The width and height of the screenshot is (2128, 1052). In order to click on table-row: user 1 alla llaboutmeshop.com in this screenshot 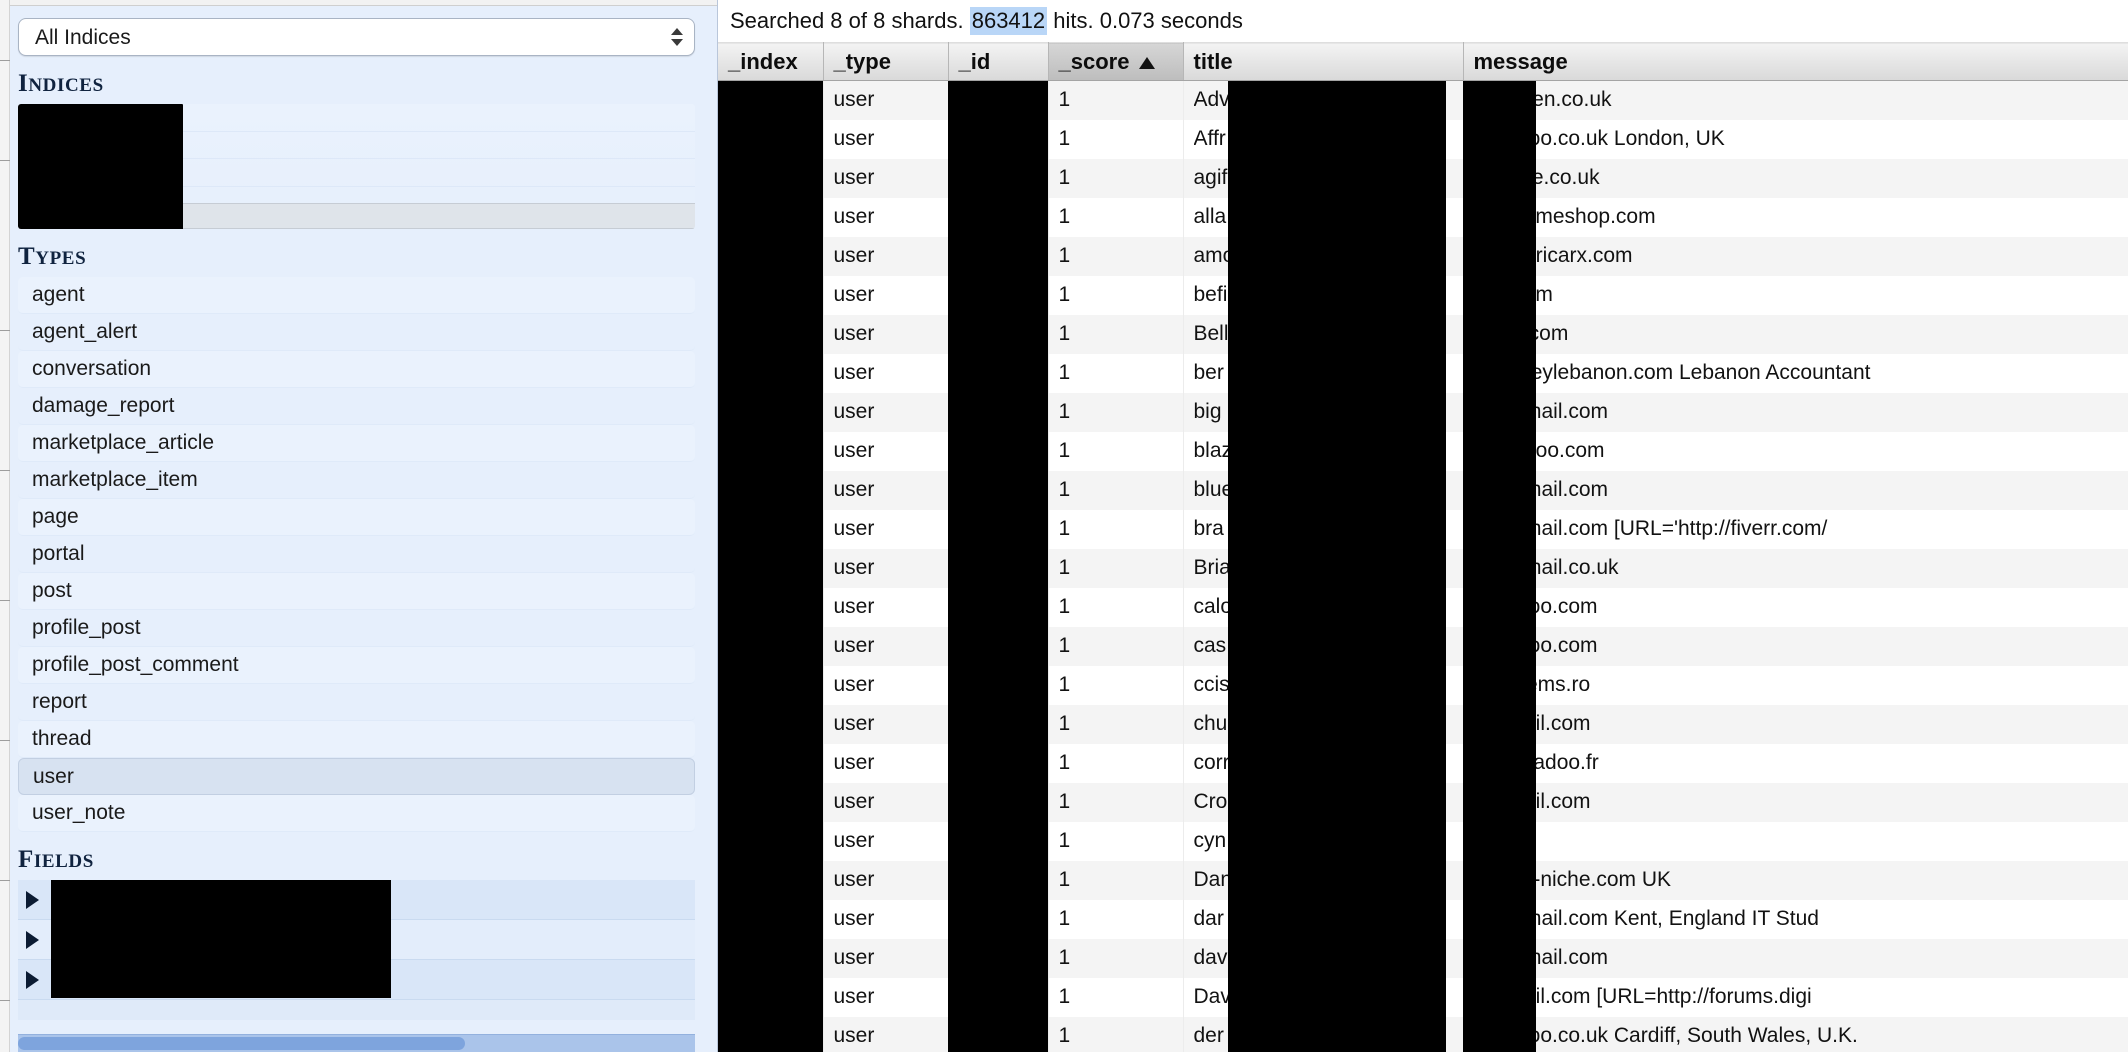, I will do `click(1423, 217)`.